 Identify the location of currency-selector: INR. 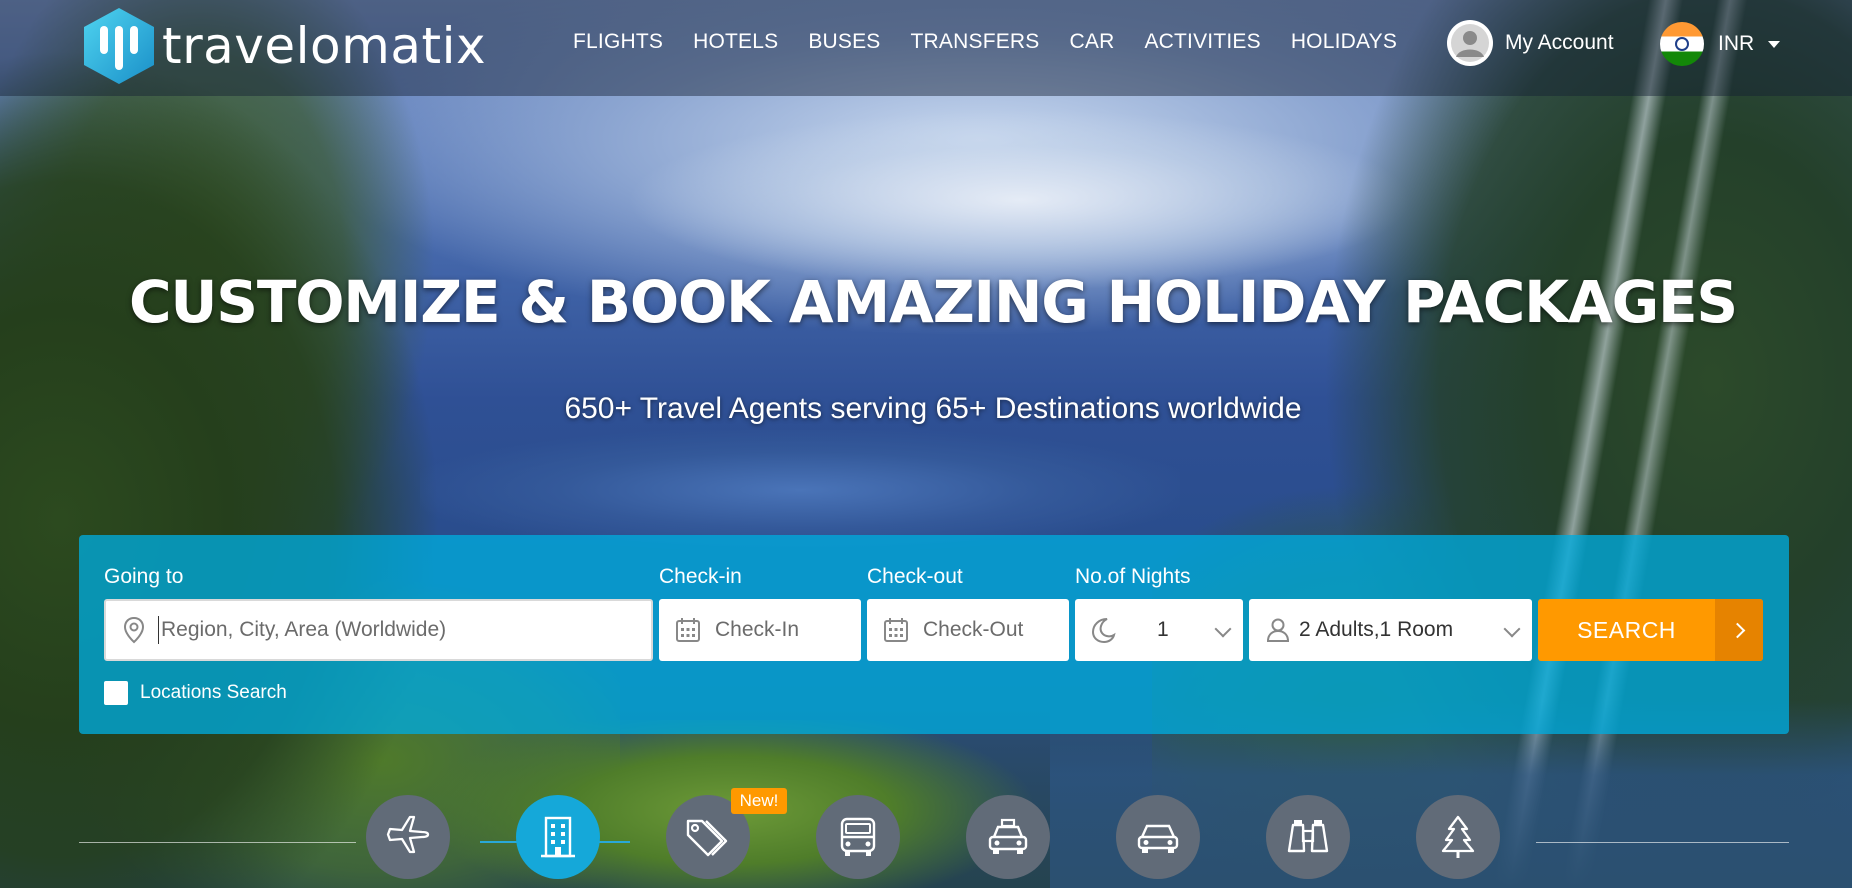
(1720, 44).